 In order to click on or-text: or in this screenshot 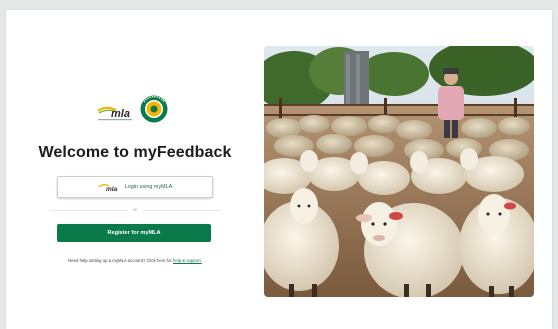, I will do `click(135, 209)`.